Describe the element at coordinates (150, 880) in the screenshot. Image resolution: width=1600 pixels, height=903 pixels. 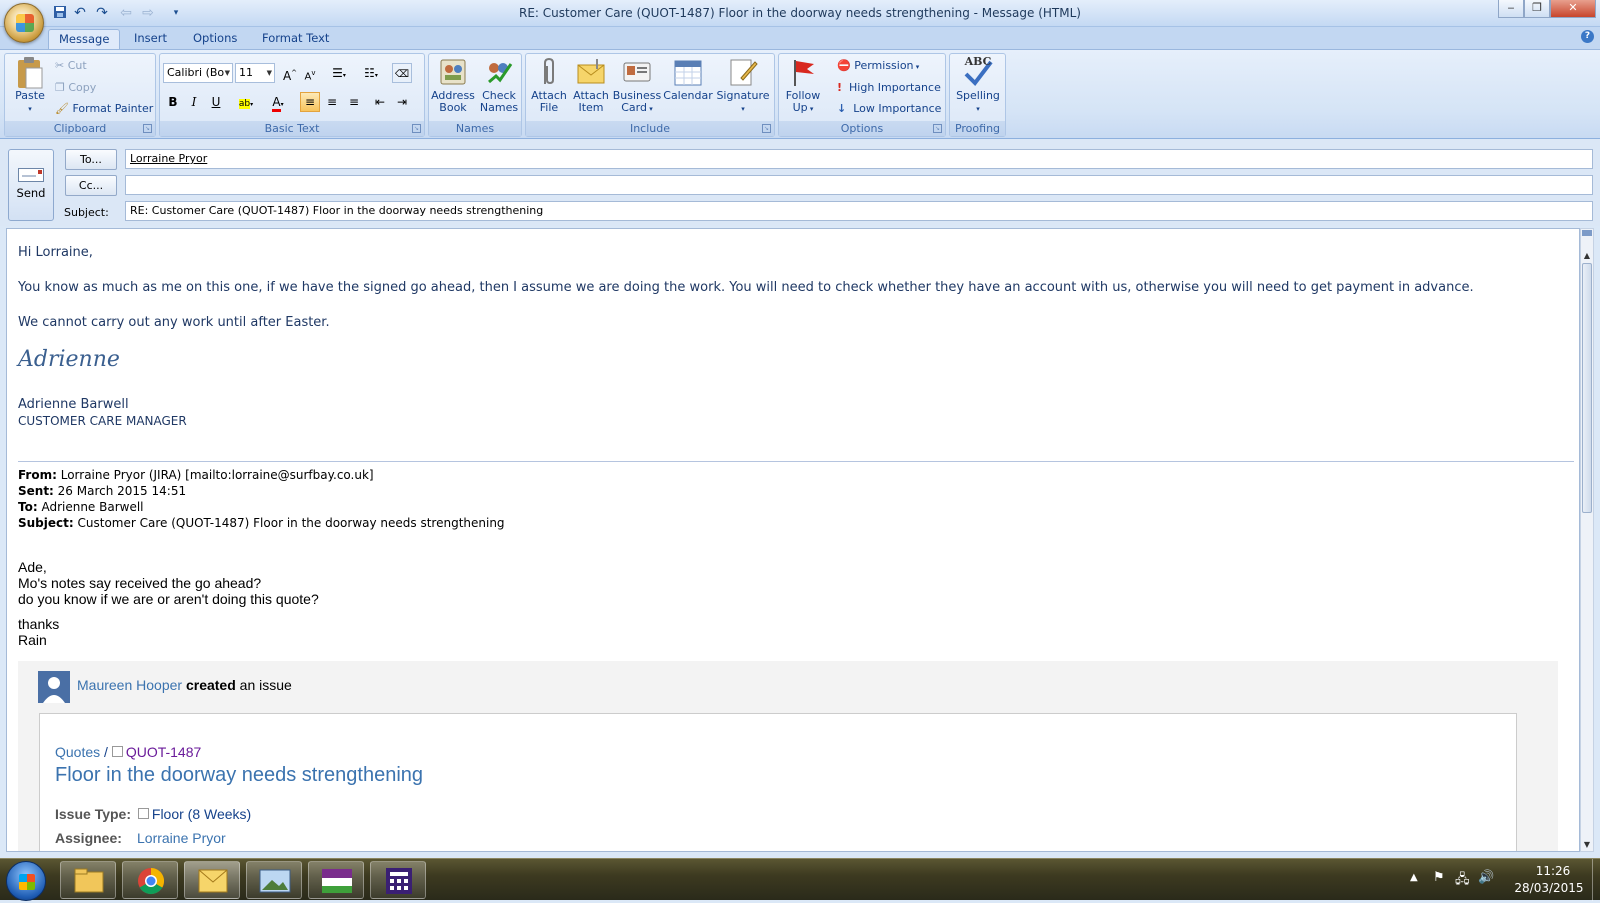
I see `taskbar-chrome` at that location.